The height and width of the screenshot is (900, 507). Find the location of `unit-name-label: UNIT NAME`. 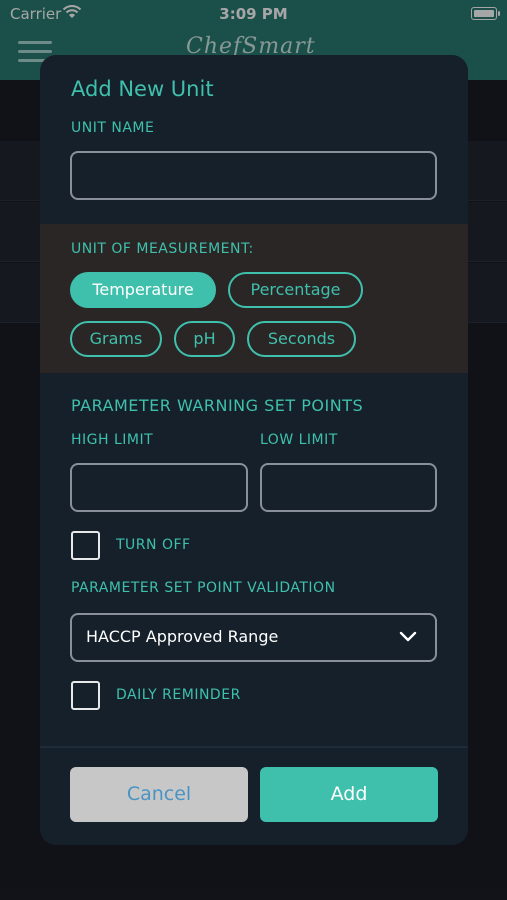

unit-name-label: UNIT NAME is located at coordinates (113, 128).